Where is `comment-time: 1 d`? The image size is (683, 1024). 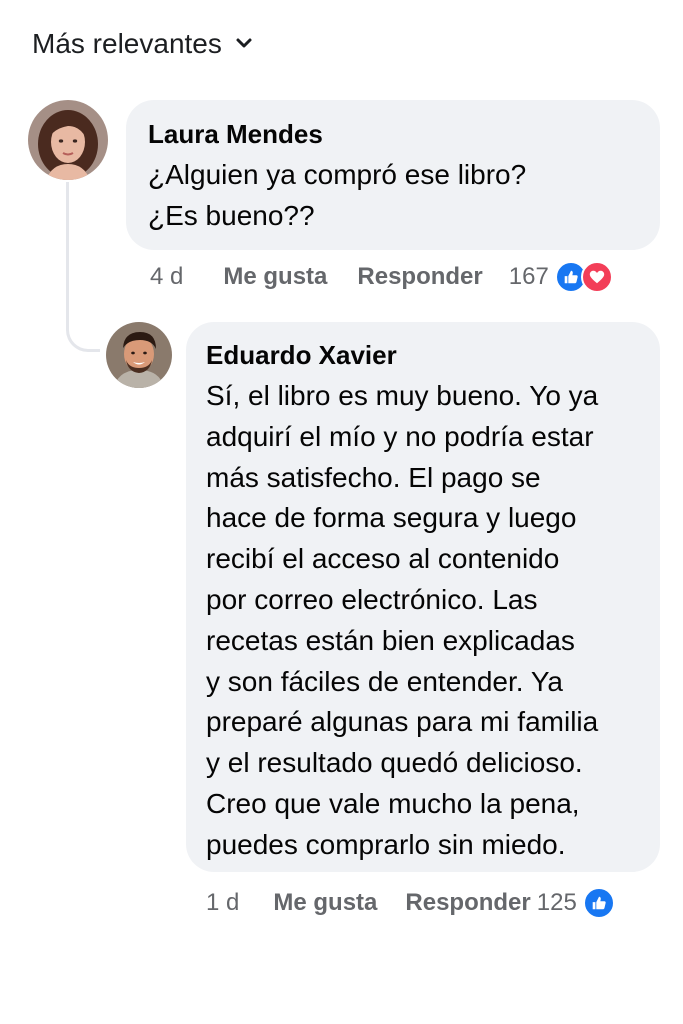 comment-time: 1 d is located at coordinates (222, 903).